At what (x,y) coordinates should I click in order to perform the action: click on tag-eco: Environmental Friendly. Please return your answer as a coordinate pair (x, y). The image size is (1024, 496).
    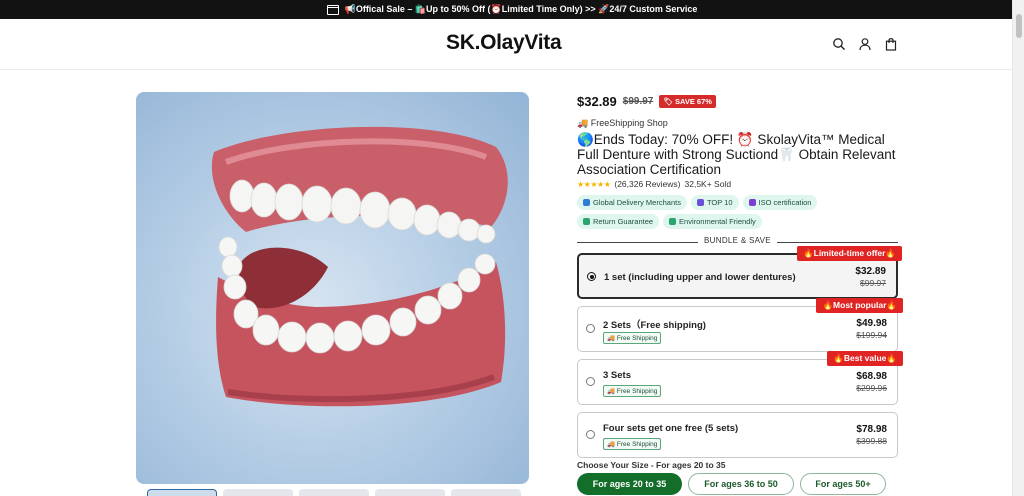
    Looking at the image, I should click on (712, 221).